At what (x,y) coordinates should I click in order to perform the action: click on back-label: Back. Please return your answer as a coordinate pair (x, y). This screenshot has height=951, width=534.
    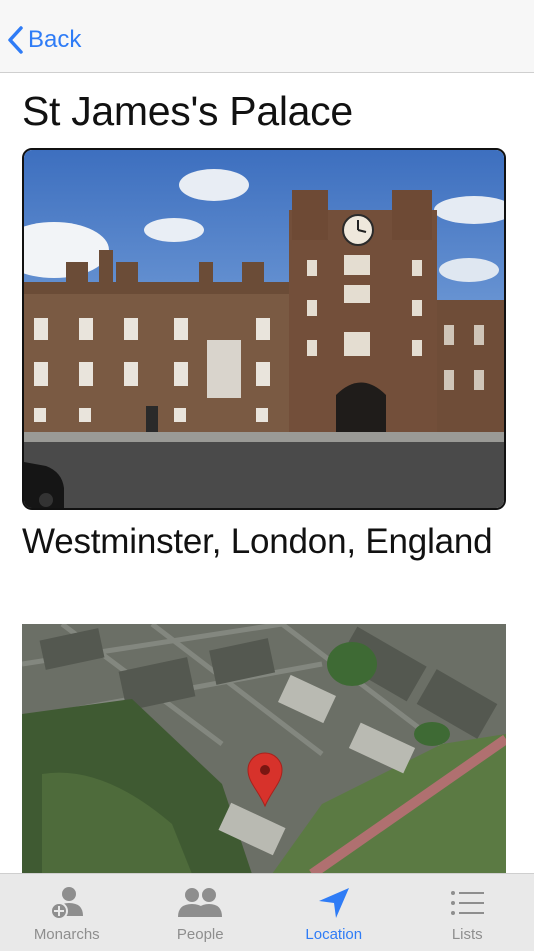
    Looking at the image, I should click on (54, 40).